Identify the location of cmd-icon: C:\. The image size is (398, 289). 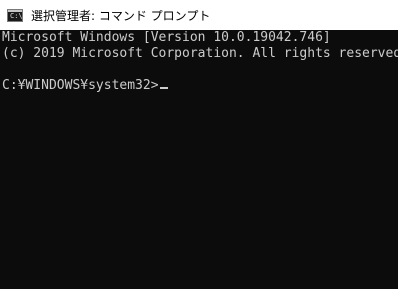
(15, 15).